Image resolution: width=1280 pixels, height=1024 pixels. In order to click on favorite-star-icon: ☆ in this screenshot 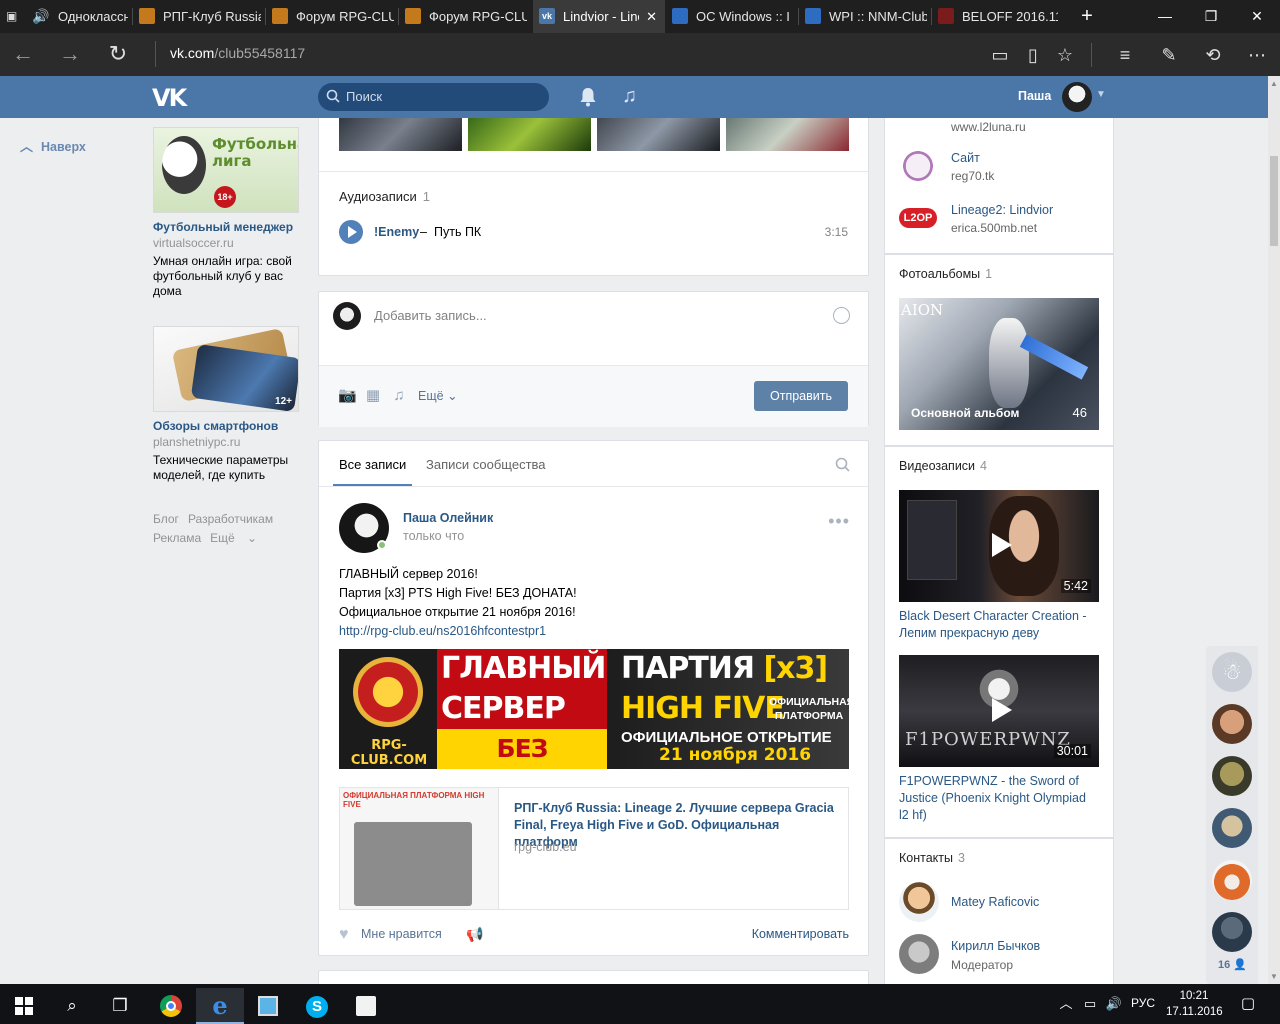, I will do `click(1065, 55)`.